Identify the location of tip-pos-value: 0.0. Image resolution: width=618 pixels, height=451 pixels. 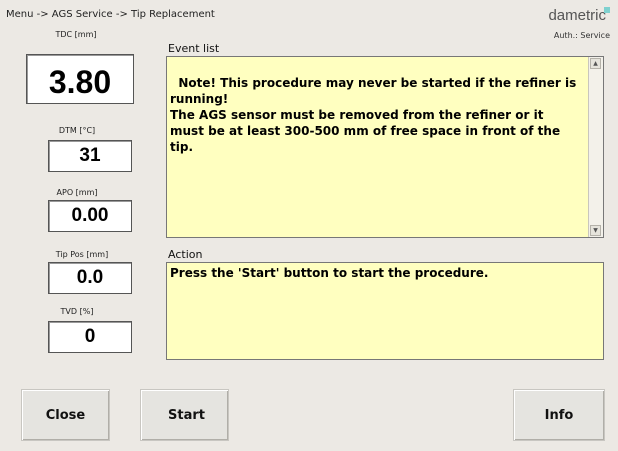
(90, 278).